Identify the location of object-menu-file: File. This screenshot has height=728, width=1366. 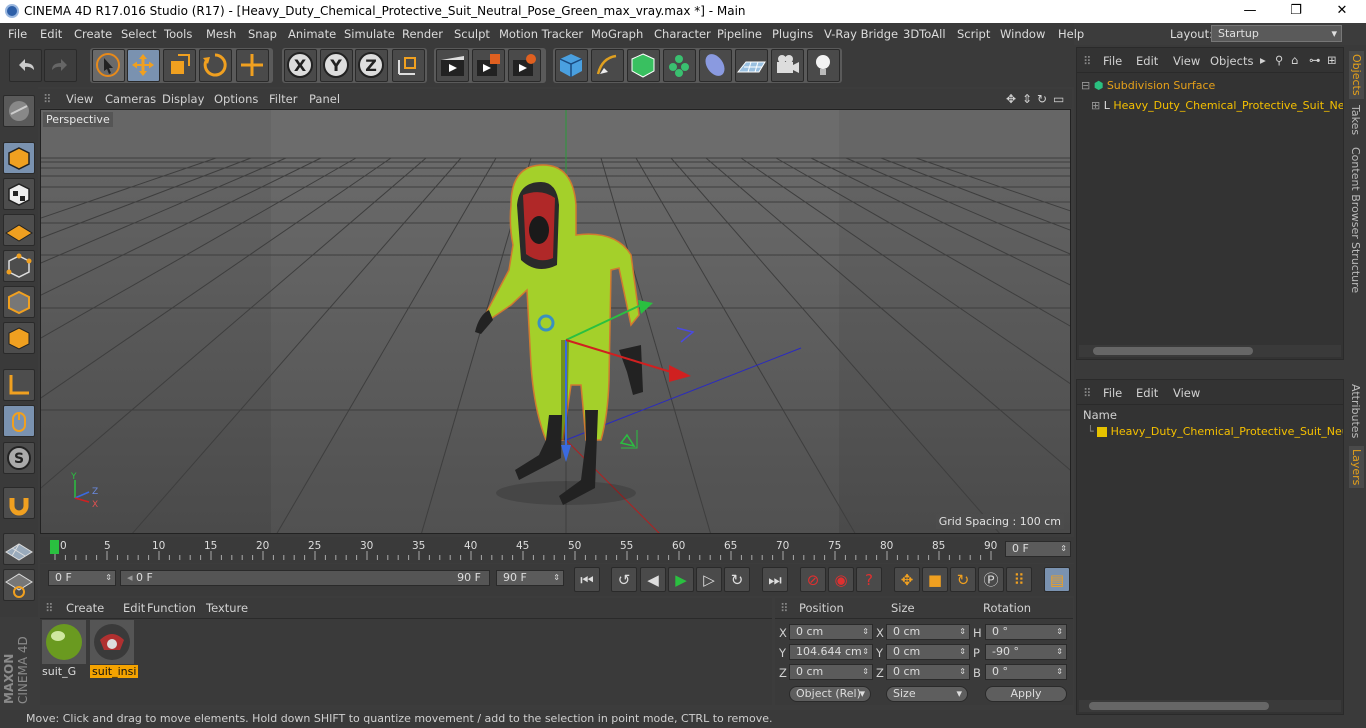
(1112, 61).